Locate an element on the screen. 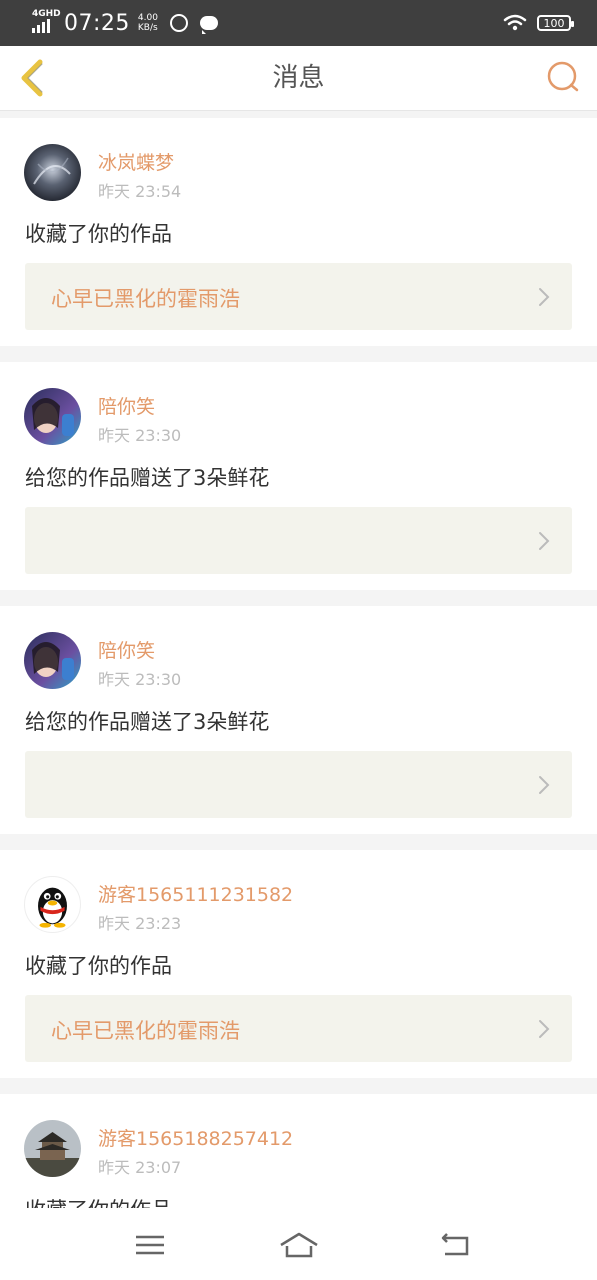  clock: 07:25 is located at coordinates (97, 23).